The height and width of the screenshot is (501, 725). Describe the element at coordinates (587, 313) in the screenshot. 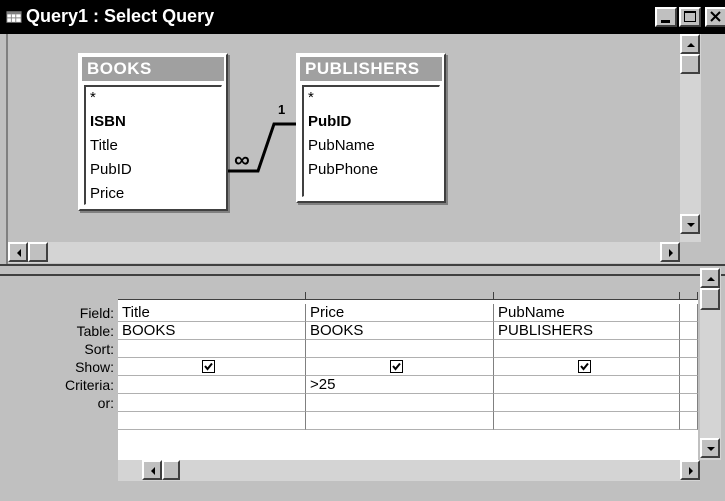

I see `field-cell: PubName` at that location.